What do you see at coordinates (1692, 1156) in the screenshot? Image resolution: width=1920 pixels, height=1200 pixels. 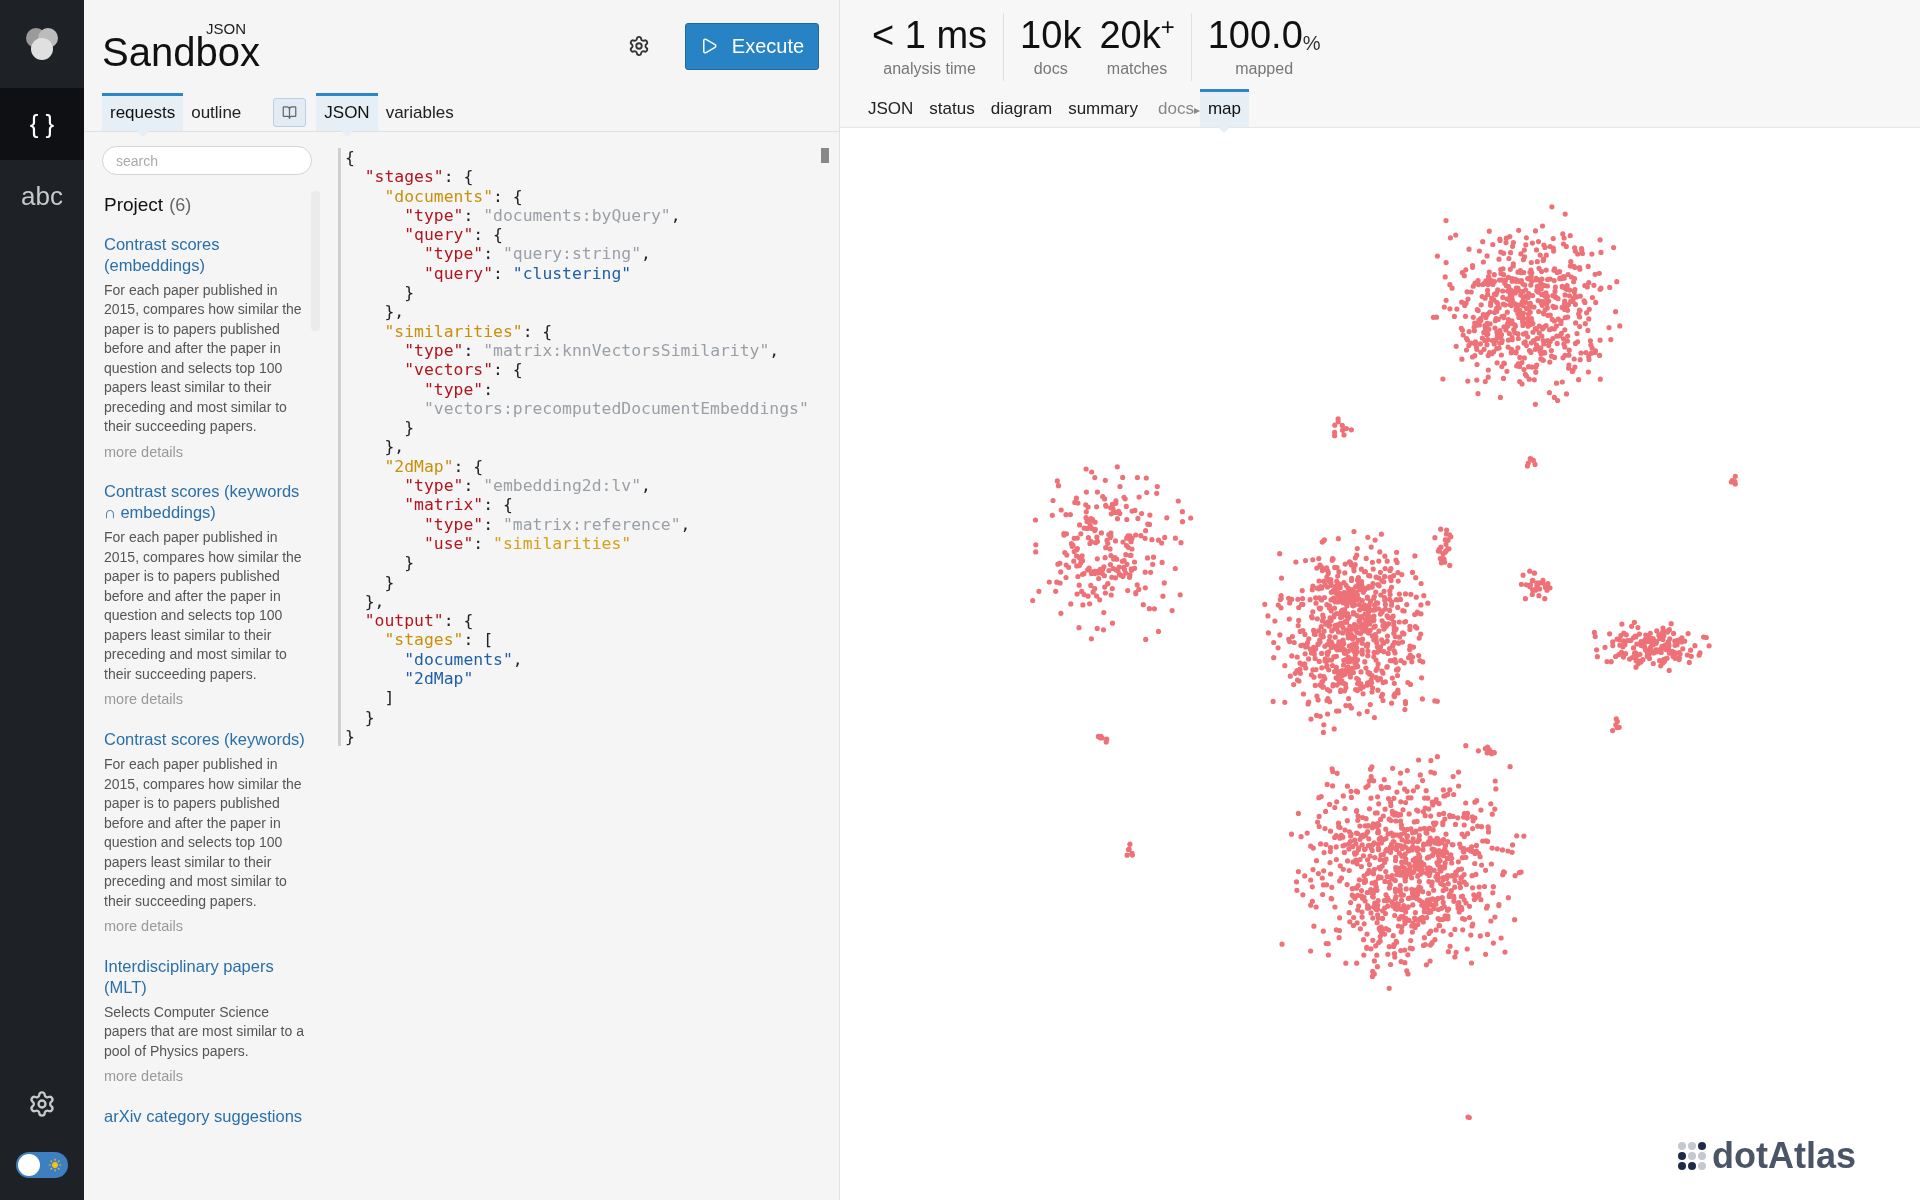 I see `brand-dots-icon` at bounding box center [1692, 1156].